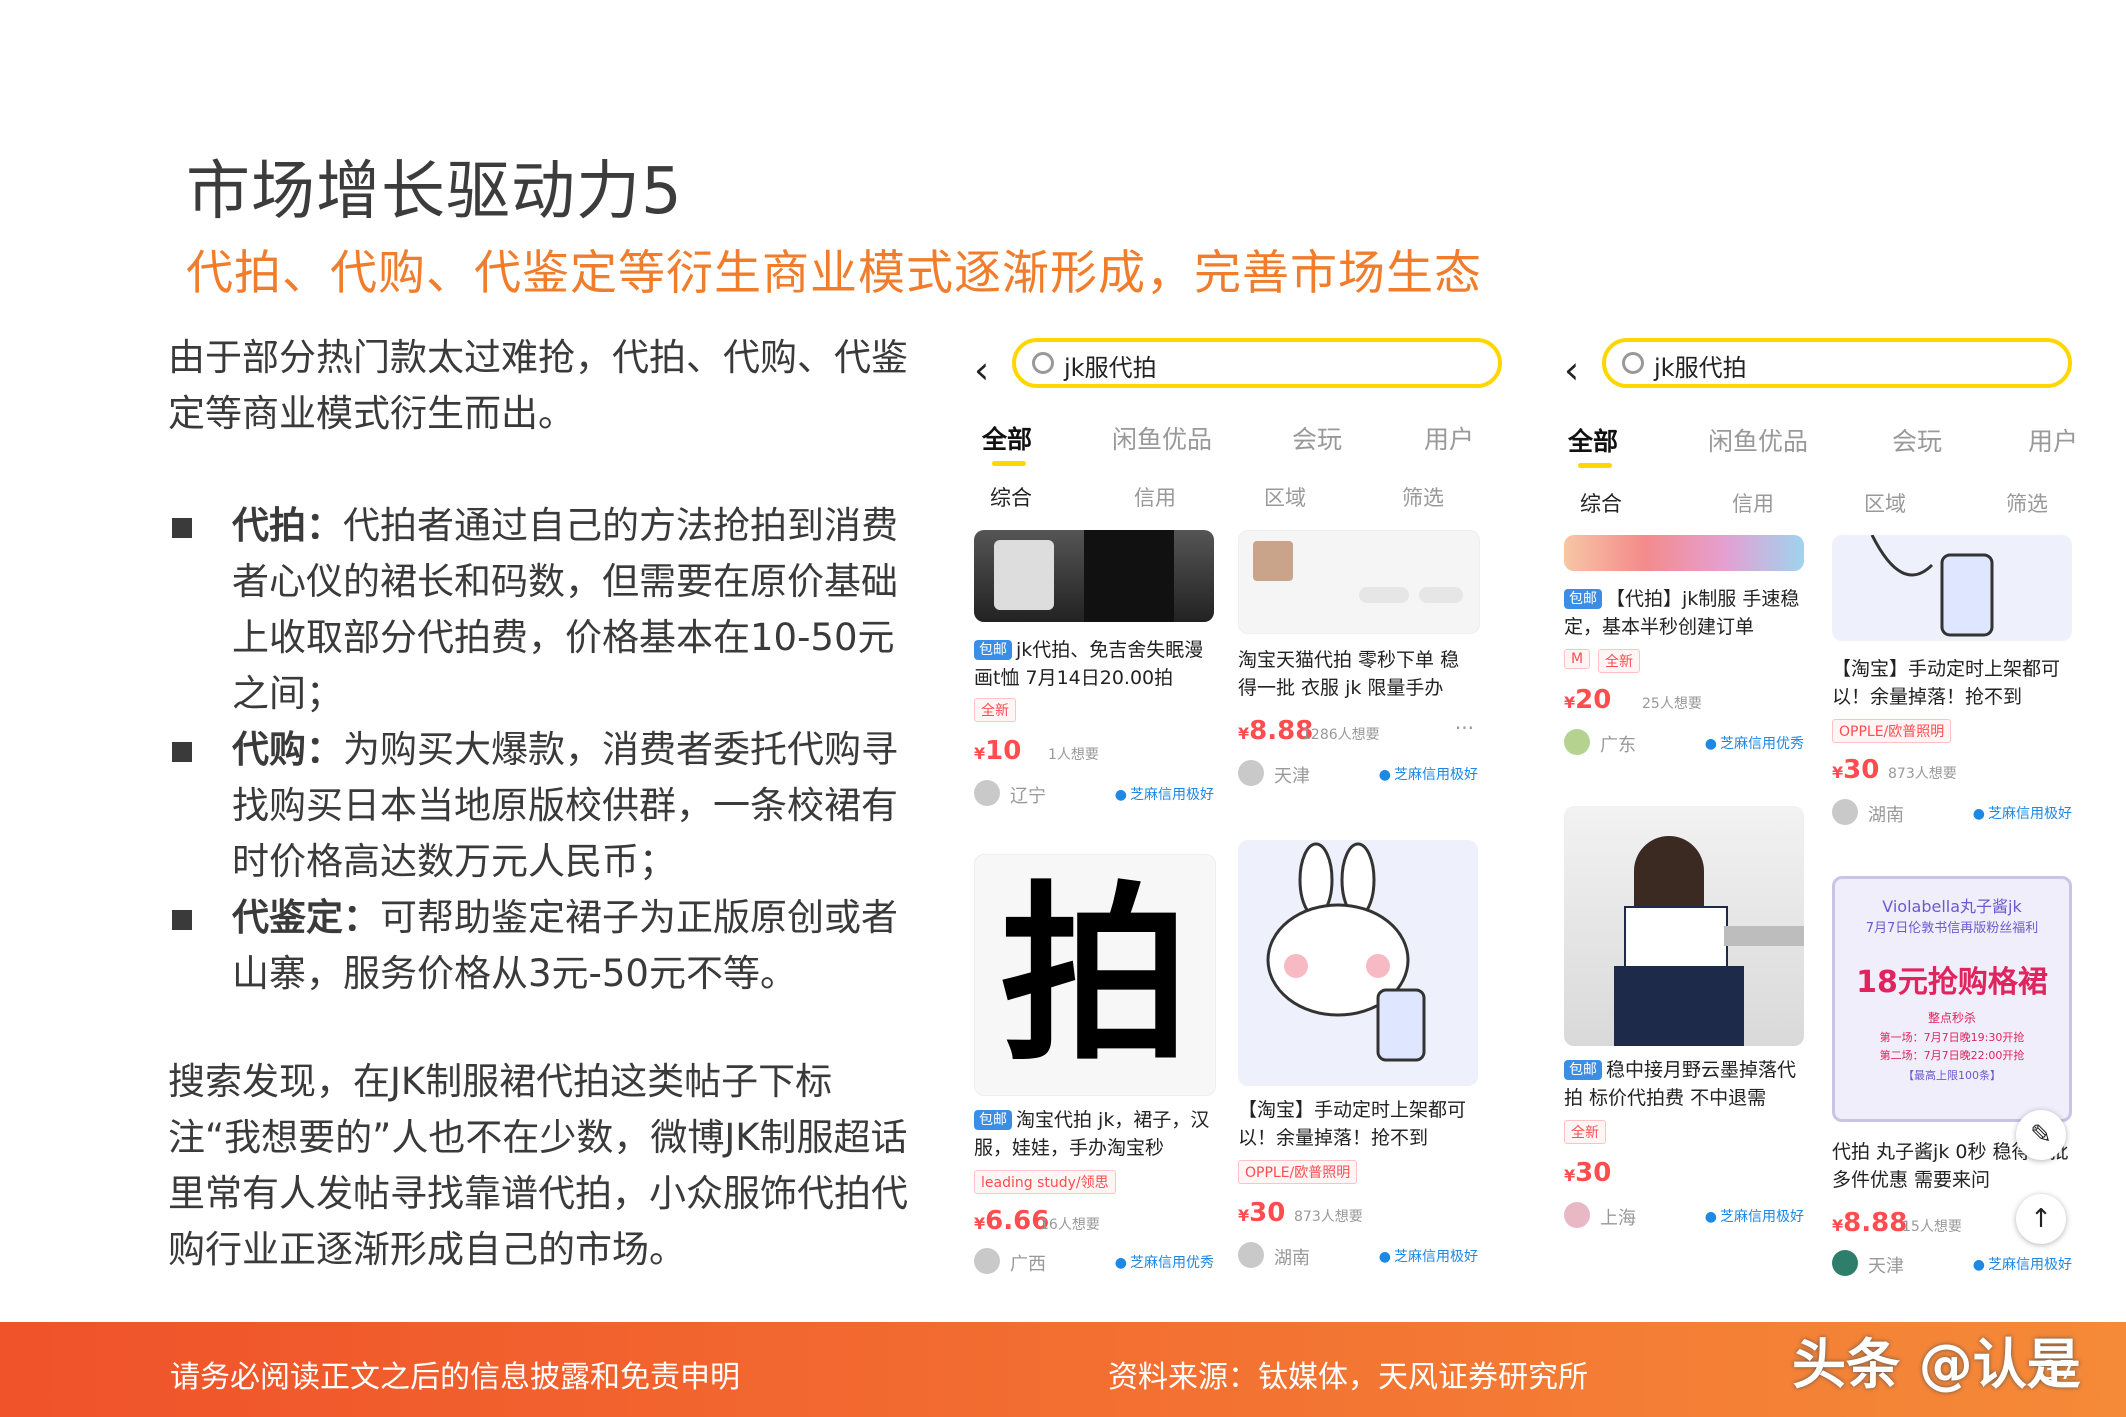 The height and width of the screenshot is (1417, 2126). I want to click on seller-row: 广西 芝麻信用优秀, so click(1094, 1263).